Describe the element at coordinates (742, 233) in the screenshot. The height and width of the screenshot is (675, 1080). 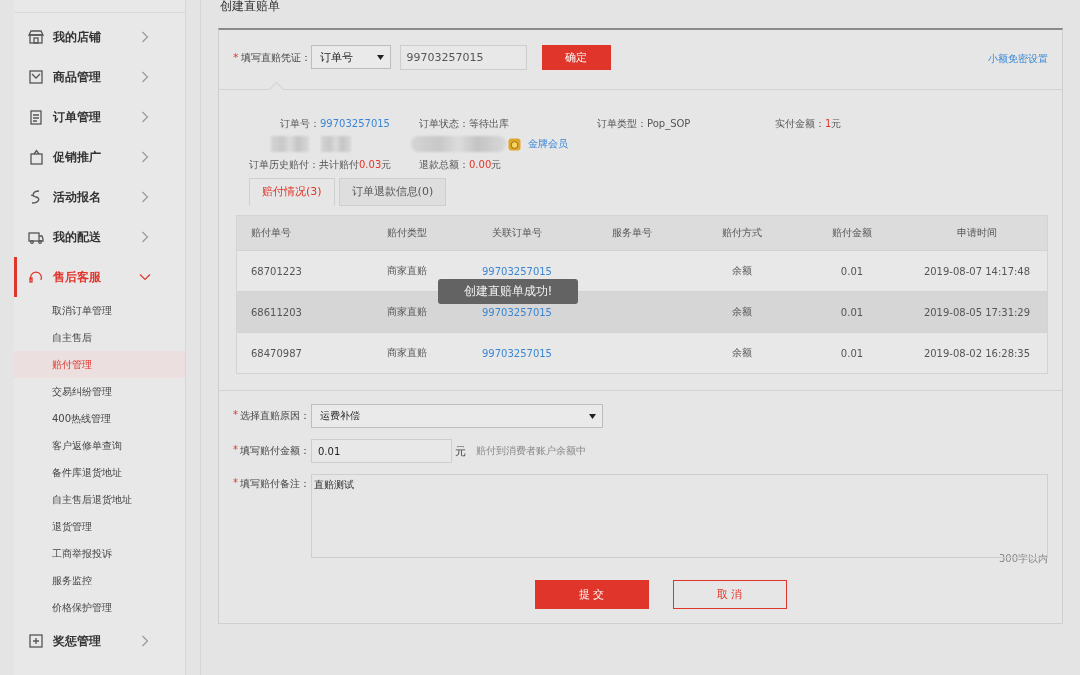
I see `column-header: 赔付方式` at that location.